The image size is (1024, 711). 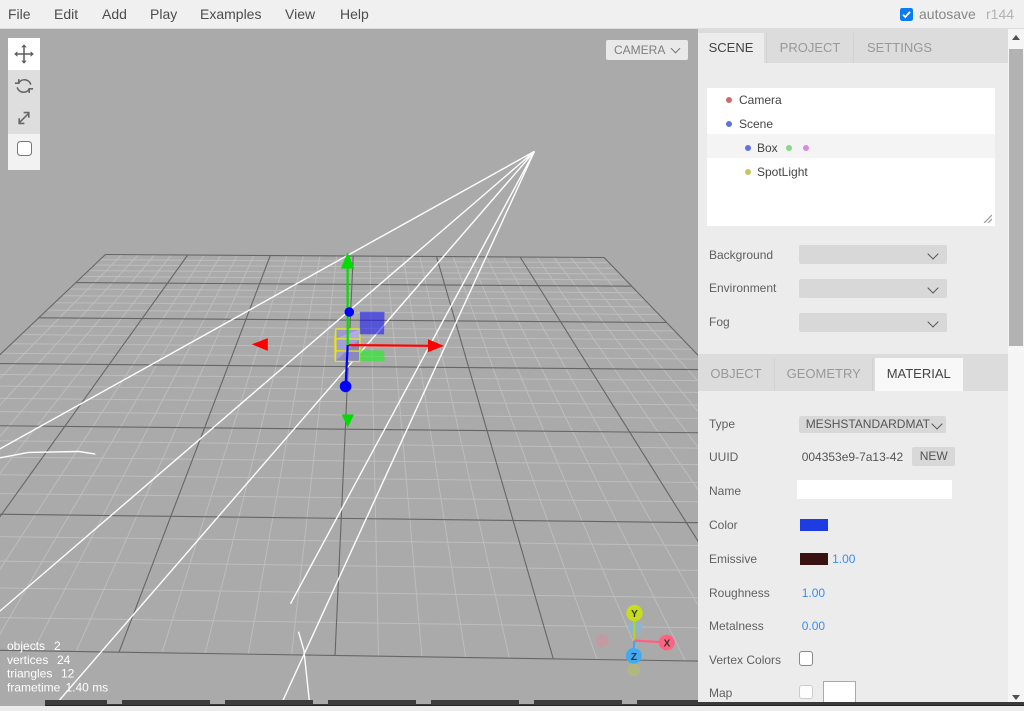 What do you see at coordinates (26, 646) in the screenshot?
I see `svg-text: objects` at bounding box center [26, 646].